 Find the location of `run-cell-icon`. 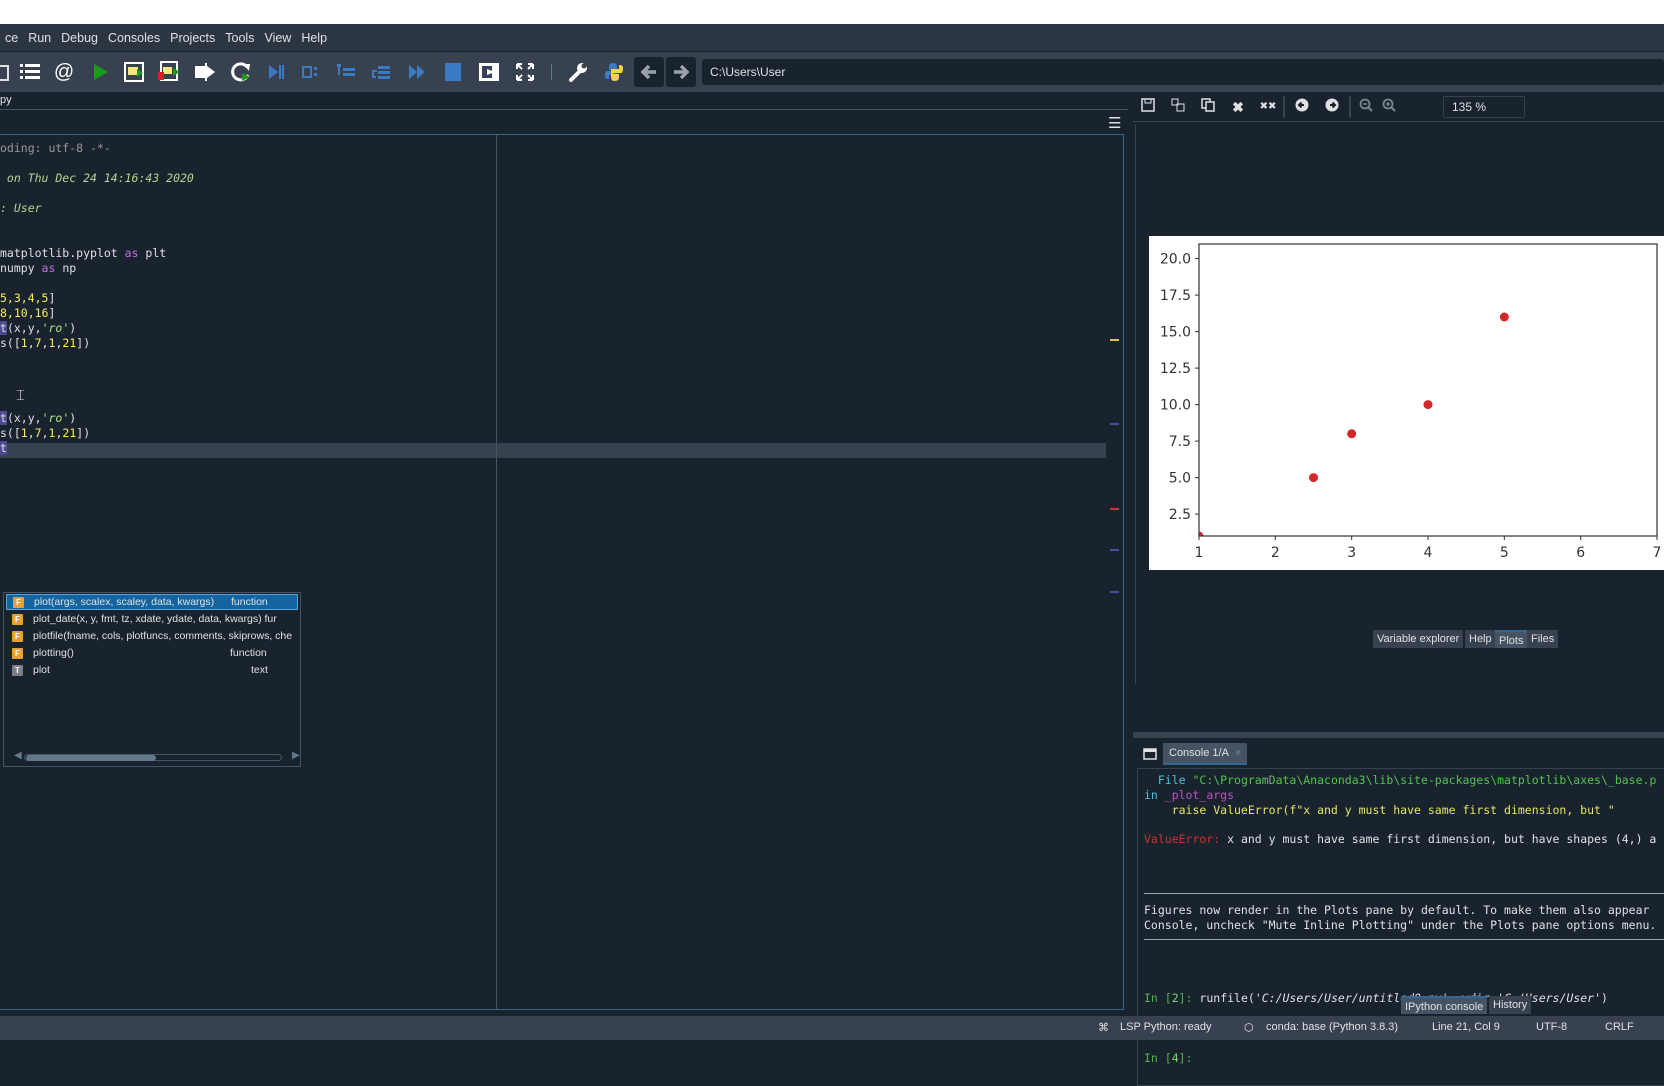

run-cell-icon is located at coordinates (134, 72).